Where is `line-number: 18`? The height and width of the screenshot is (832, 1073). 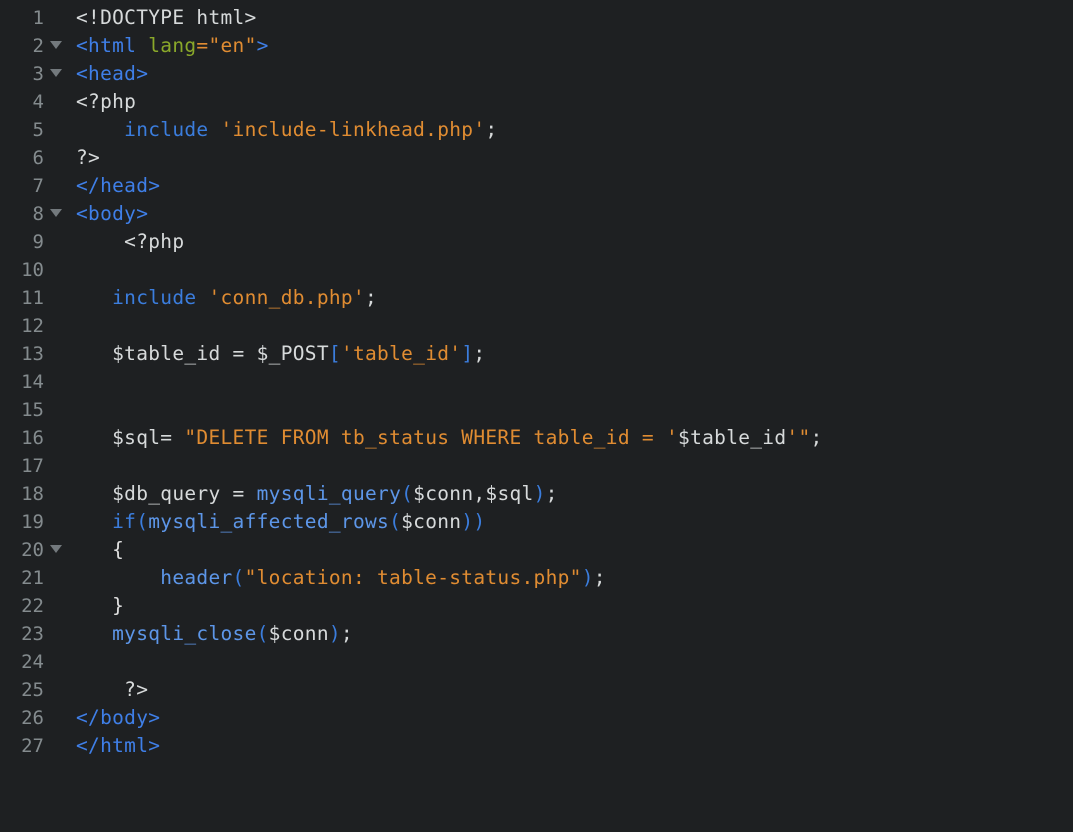
line-number: 18 is located at coordinates (32, 494).